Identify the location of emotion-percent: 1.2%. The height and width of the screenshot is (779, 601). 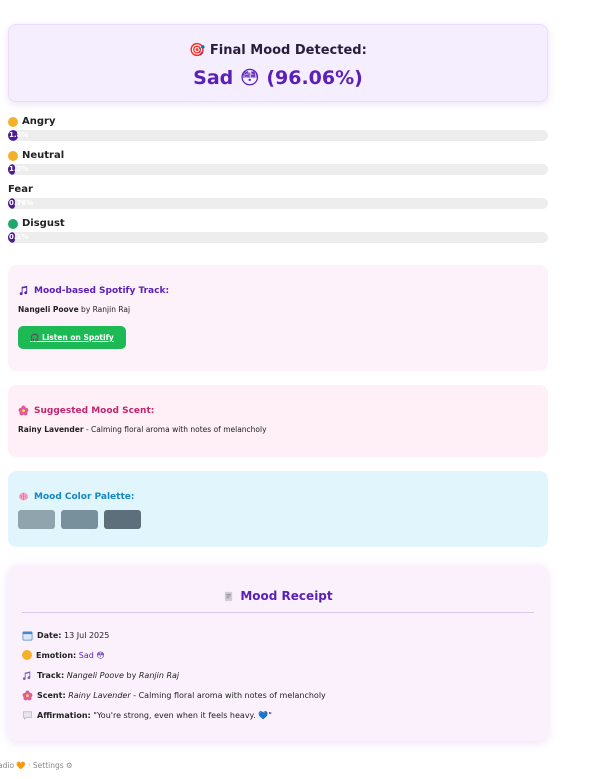
(19, 169).